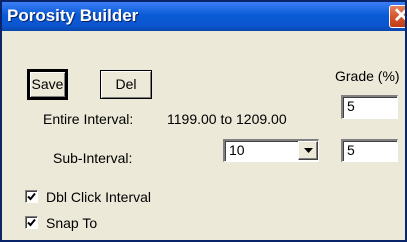  What do you see at coordinates (98, 197) in the screenshot?
I see `dbl-click-interval-label: Dbl Click Interval` at bounding box center [98, 197].